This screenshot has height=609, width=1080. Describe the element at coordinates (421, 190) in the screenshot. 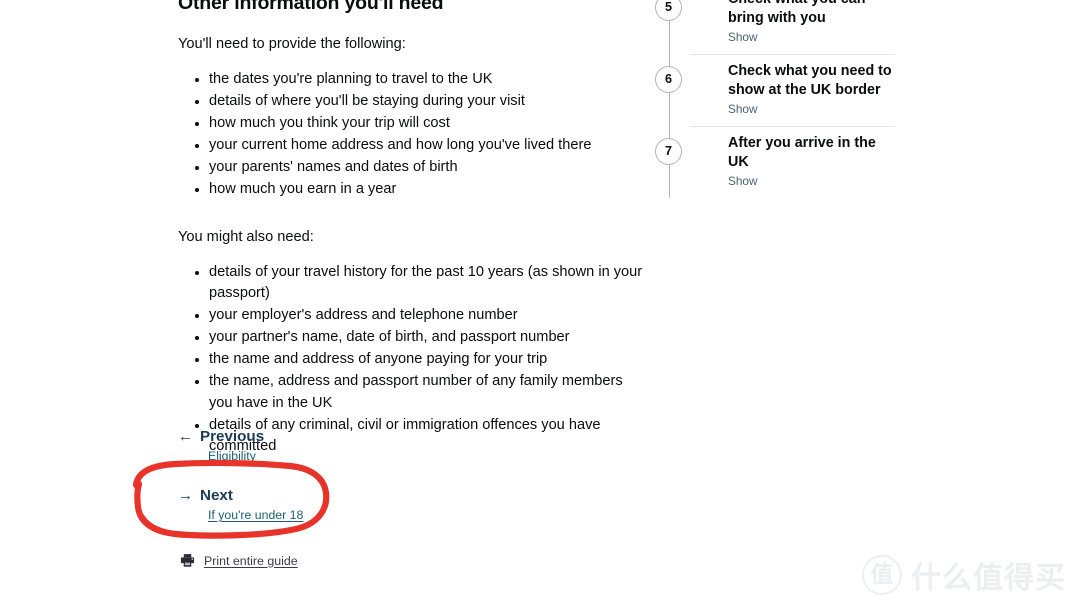

I see `list-item: how much you earn in a year` at that location.